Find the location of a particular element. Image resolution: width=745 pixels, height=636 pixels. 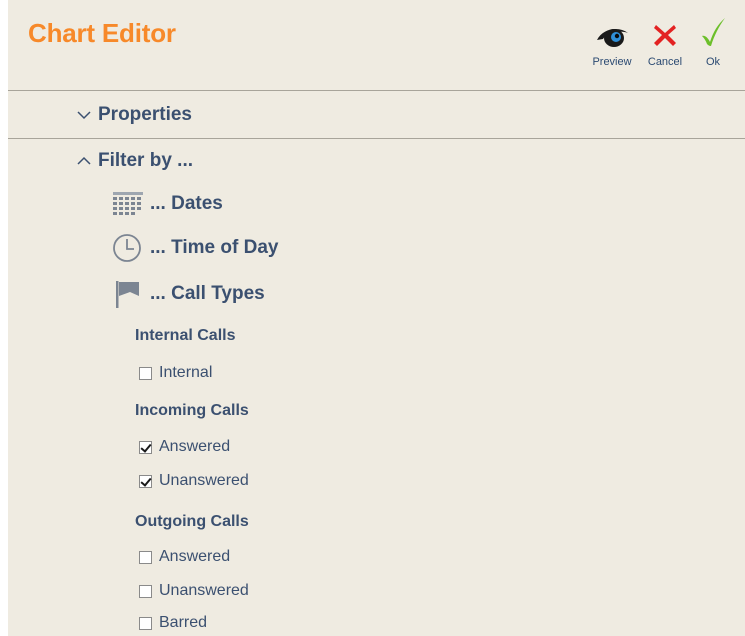

option-internal: Internal is located at coordinates (175, 373).